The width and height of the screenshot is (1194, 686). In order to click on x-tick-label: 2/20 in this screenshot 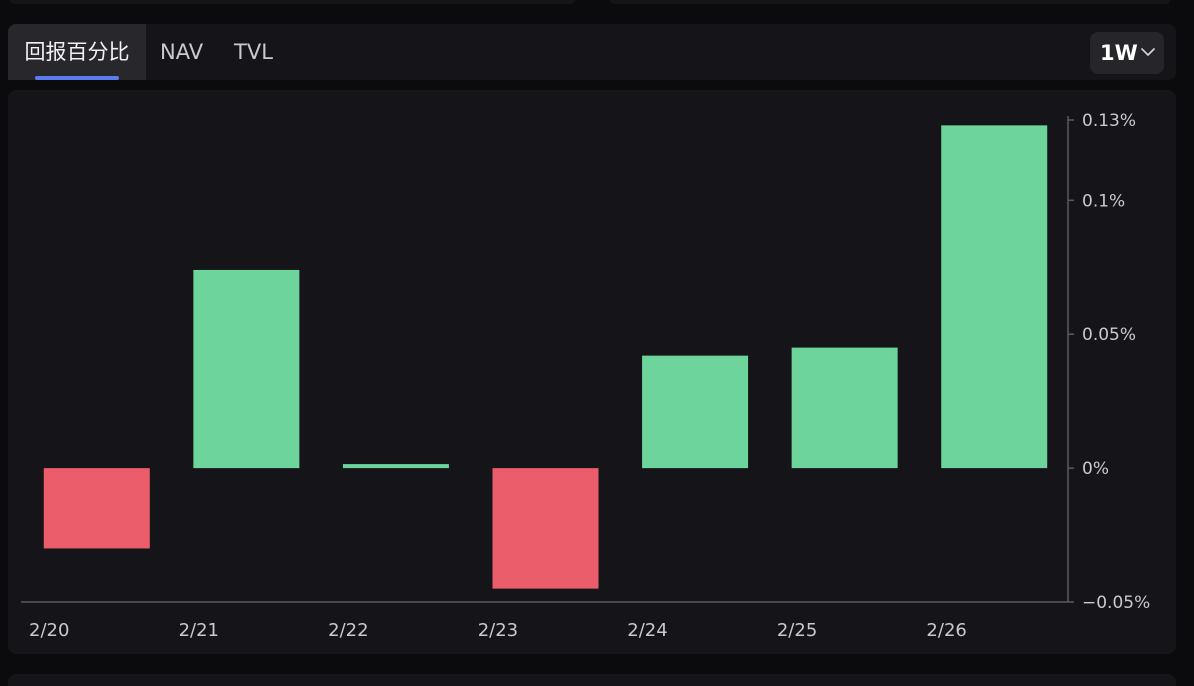, I will do `click(49, 630)`.